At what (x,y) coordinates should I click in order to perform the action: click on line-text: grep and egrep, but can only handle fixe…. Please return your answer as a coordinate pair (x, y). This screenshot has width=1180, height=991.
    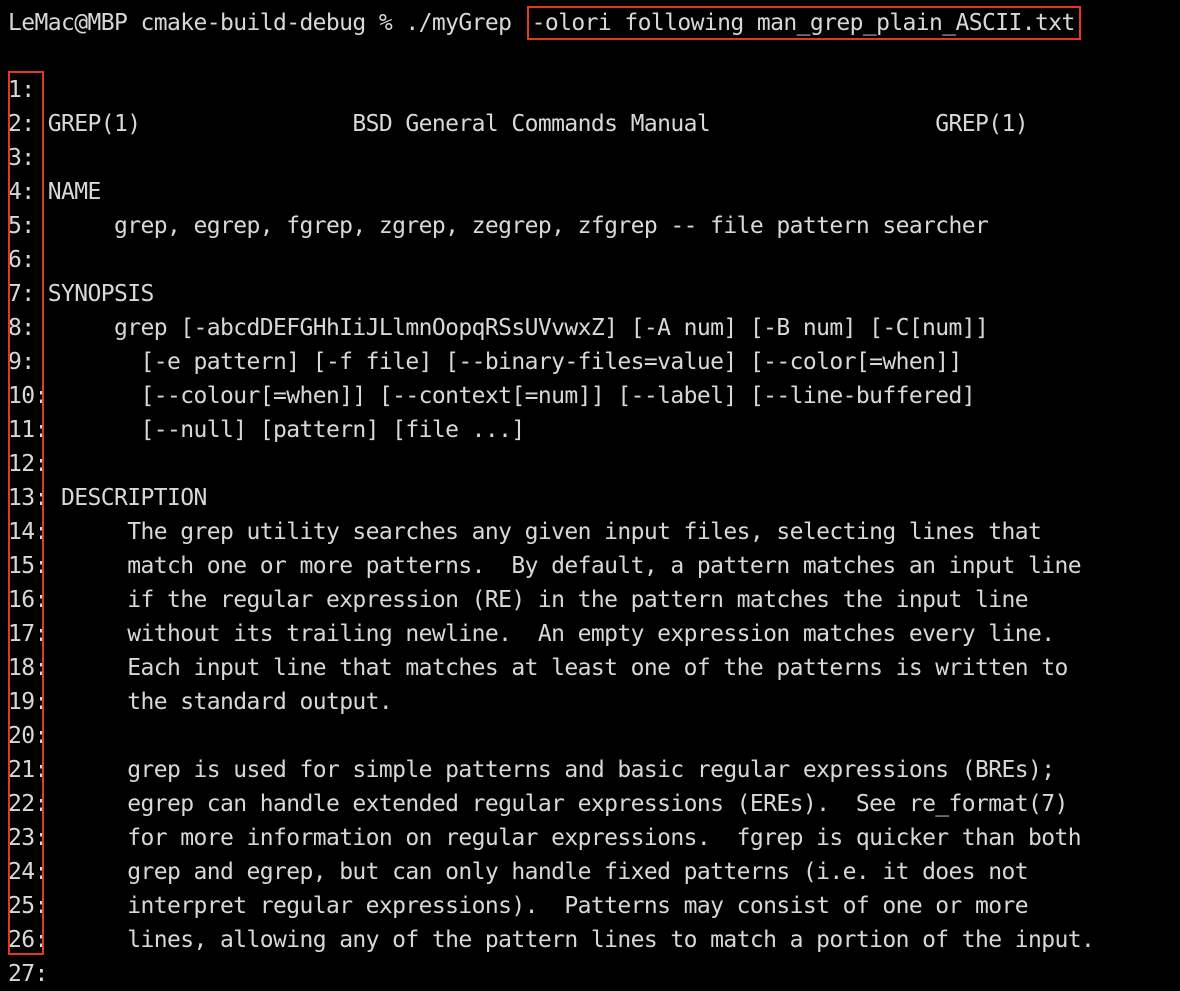
    Looking at the image, I should click on (538, 872).